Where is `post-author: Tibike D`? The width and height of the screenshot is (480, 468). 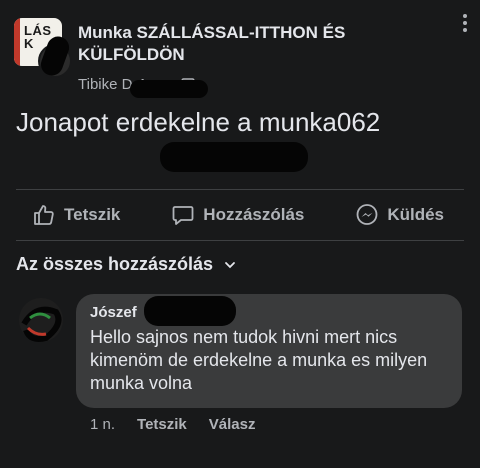
post-author: Tibike D is located at coordinates (105, 84).